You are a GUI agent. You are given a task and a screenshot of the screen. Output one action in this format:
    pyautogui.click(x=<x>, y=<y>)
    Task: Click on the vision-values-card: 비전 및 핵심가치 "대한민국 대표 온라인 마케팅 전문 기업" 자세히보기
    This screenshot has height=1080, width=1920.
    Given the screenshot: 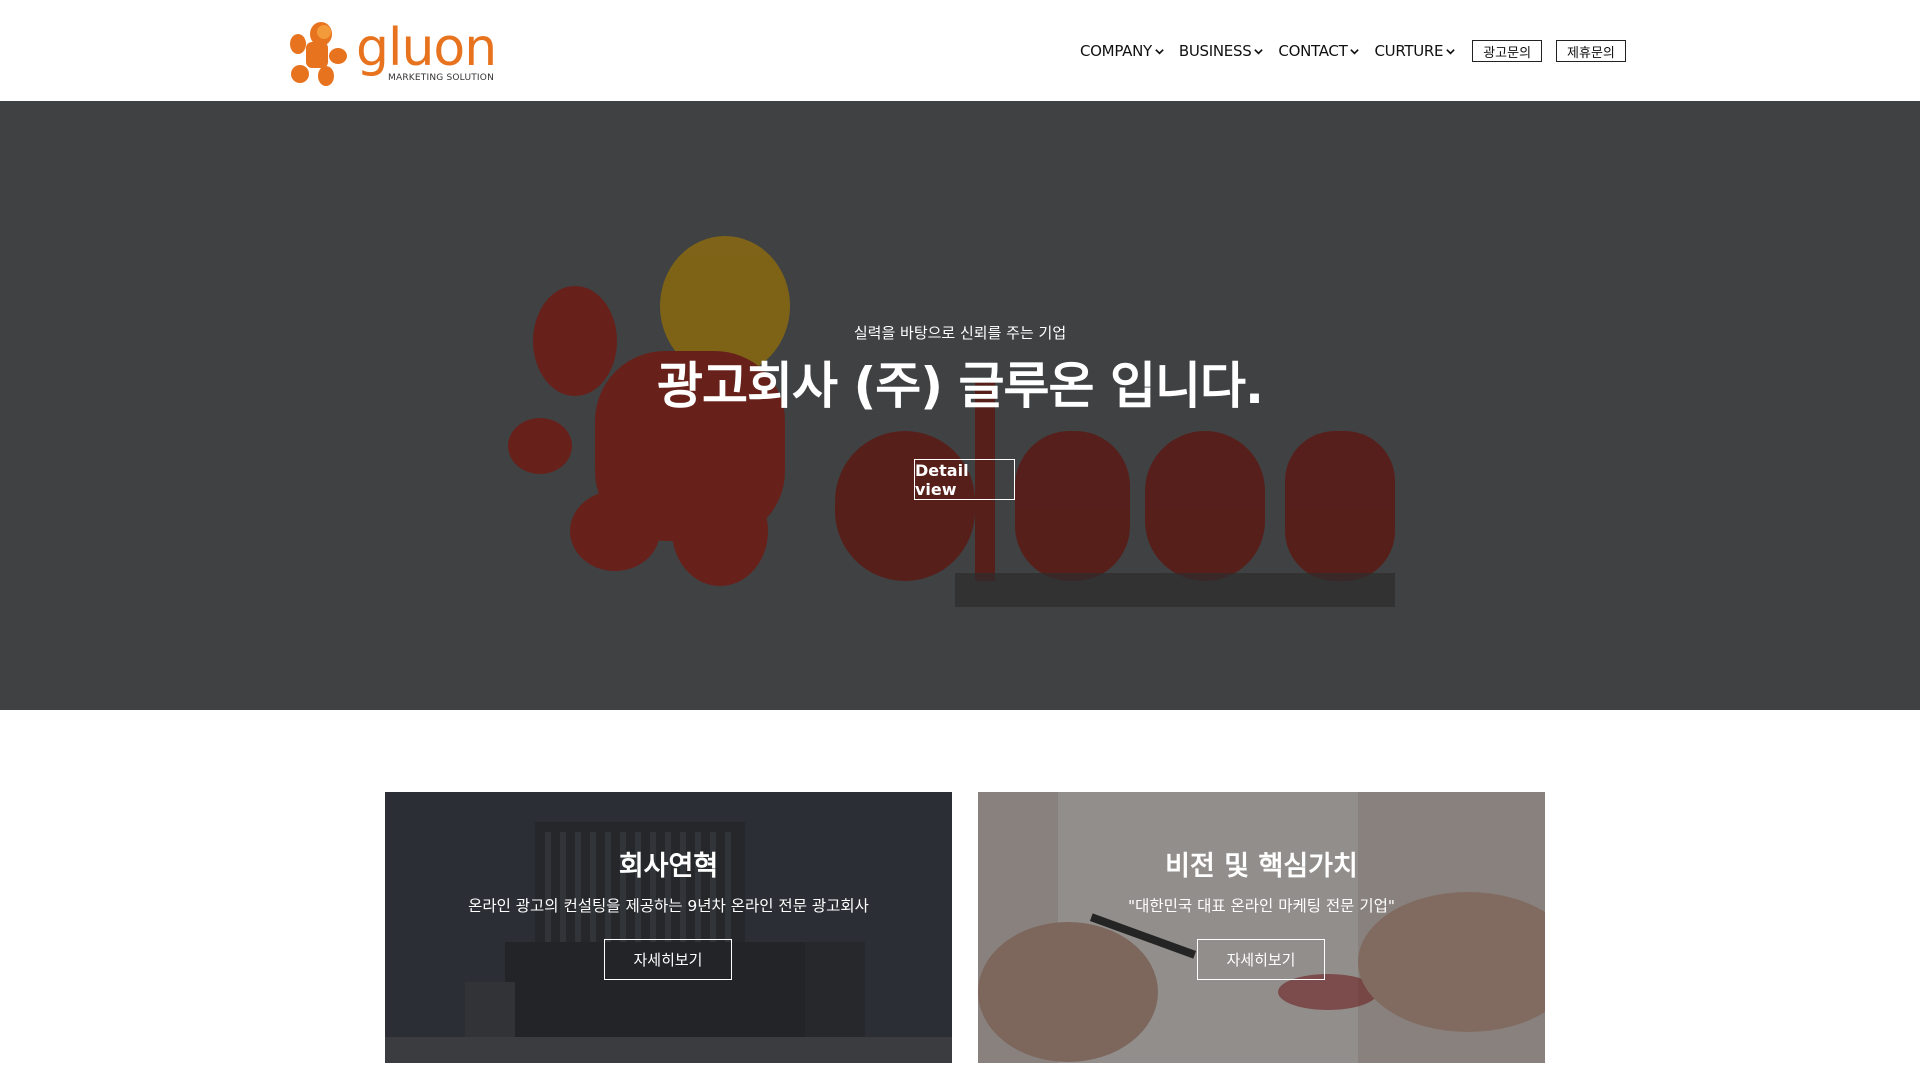 What is the action you would take?
    pyautogui.click(x=1261, y=927)
    